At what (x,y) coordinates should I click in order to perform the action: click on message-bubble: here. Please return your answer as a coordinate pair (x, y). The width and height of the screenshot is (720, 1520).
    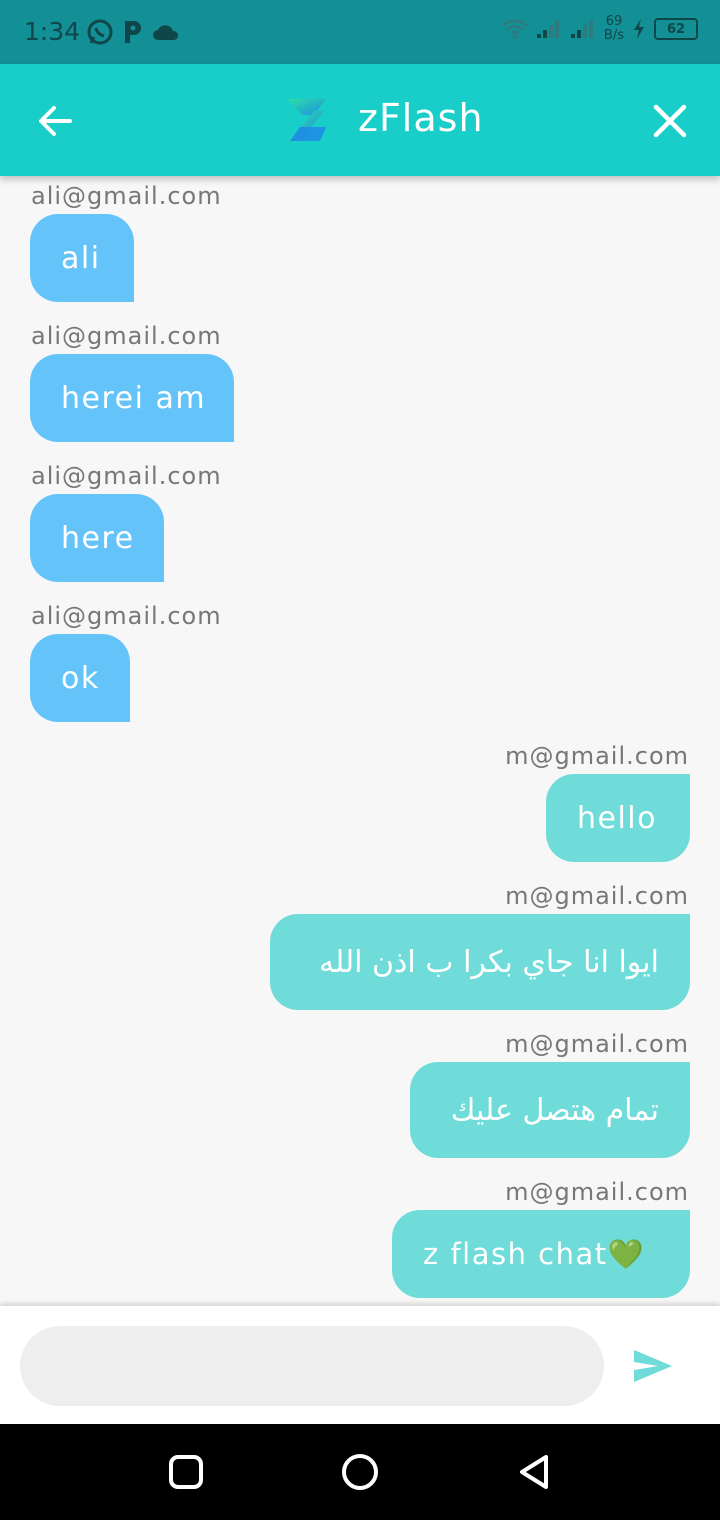
    Looking at the image, I should click on (97, 538).